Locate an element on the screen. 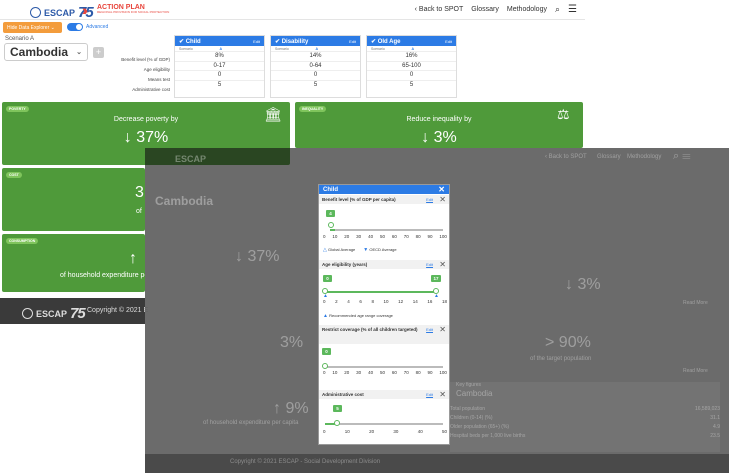  coverage-value-bubble: 0 is located at coordinates (326, 351).